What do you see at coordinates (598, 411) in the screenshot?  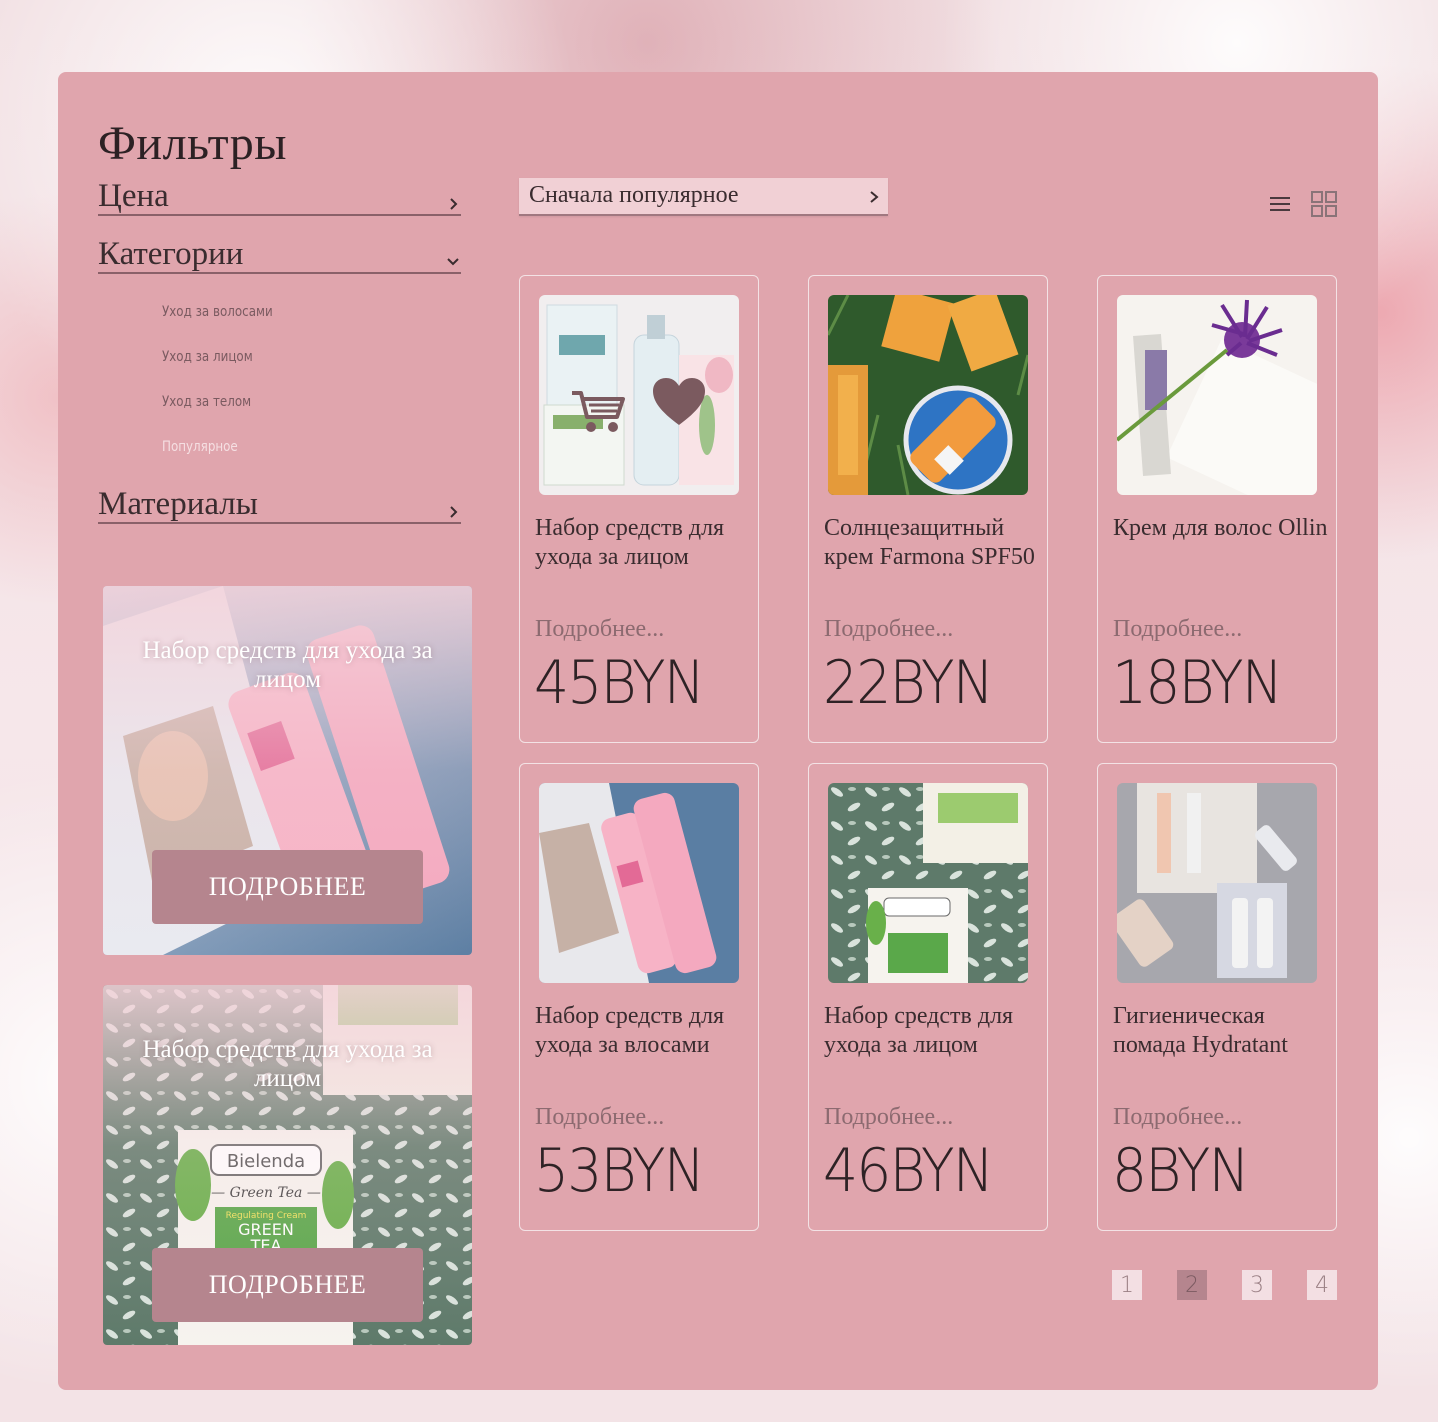 I see `add-to-cart-icon` at bounding box center [598, 411].